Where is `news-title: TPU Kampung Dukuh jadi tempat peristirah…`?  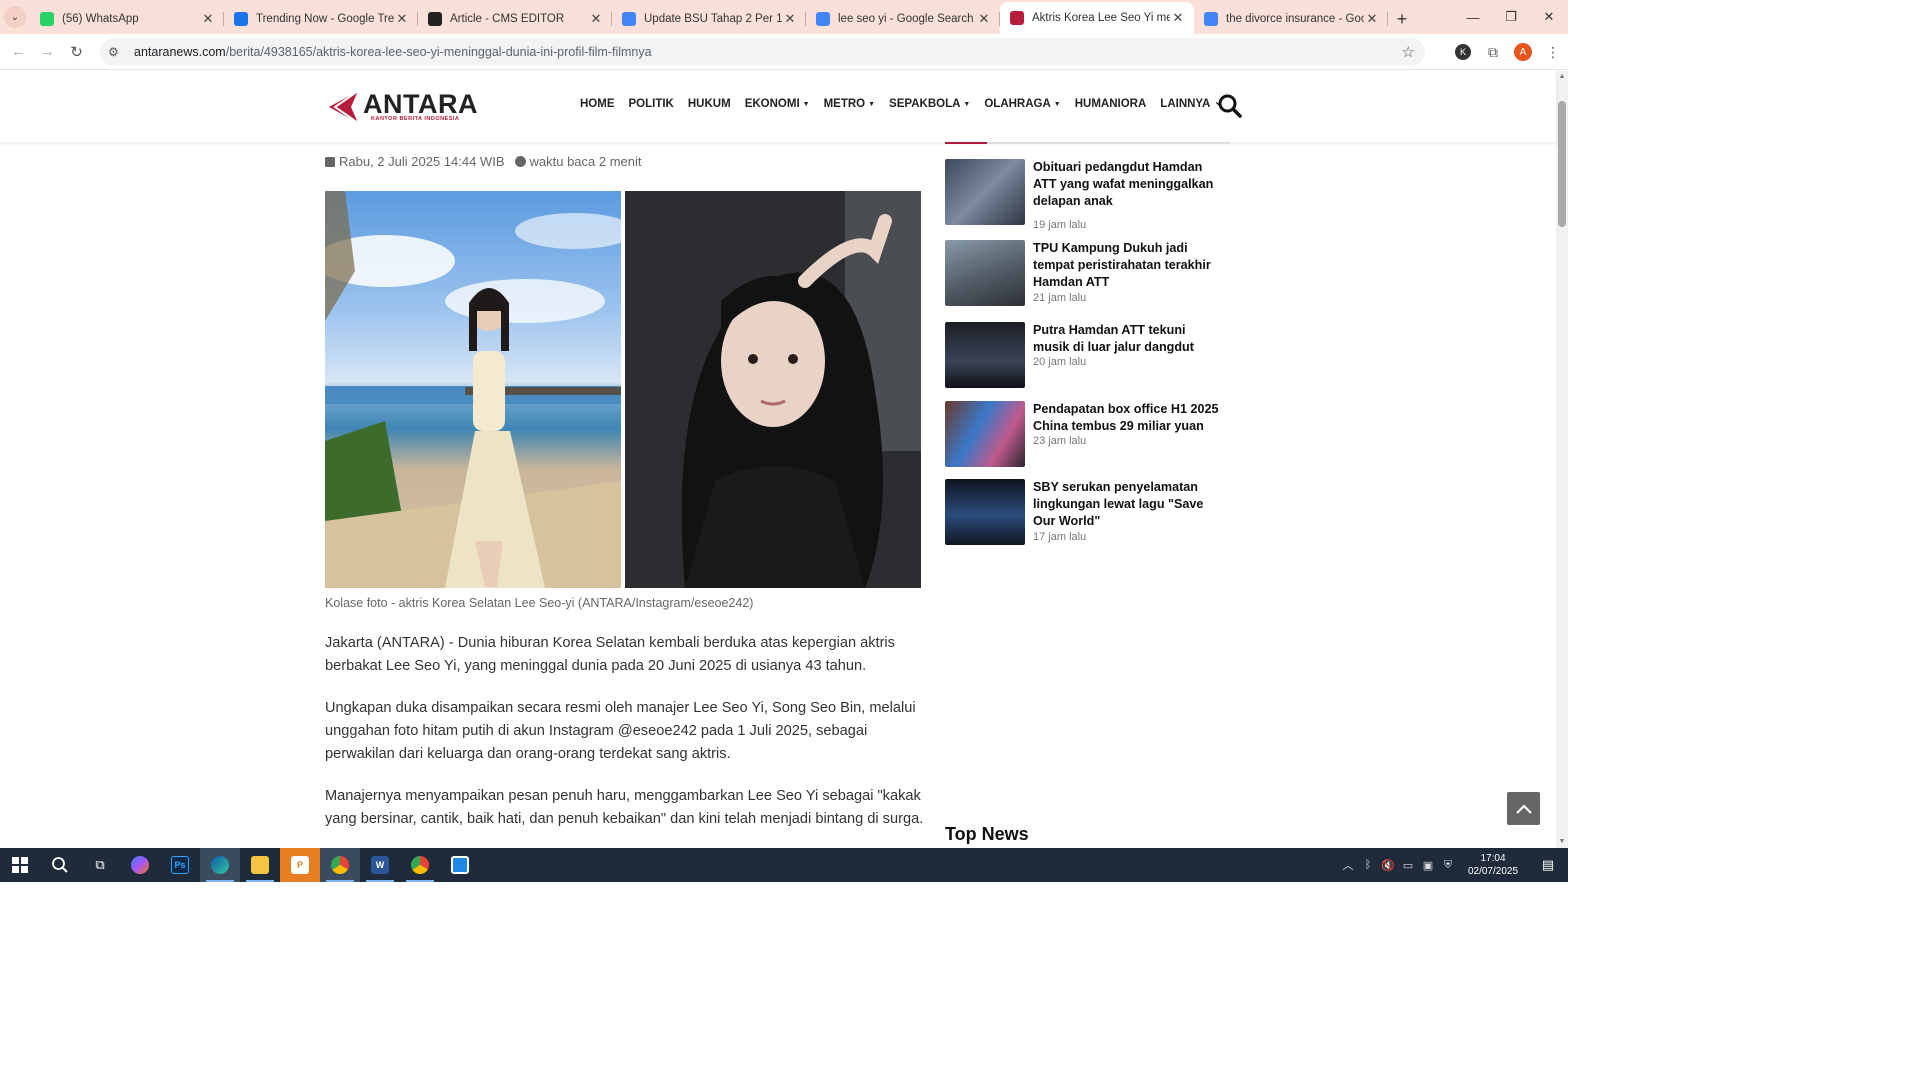 news-title: TPU Kampung Dukuh jadi tempat peristirah… is located at coordinates (1128, 265).